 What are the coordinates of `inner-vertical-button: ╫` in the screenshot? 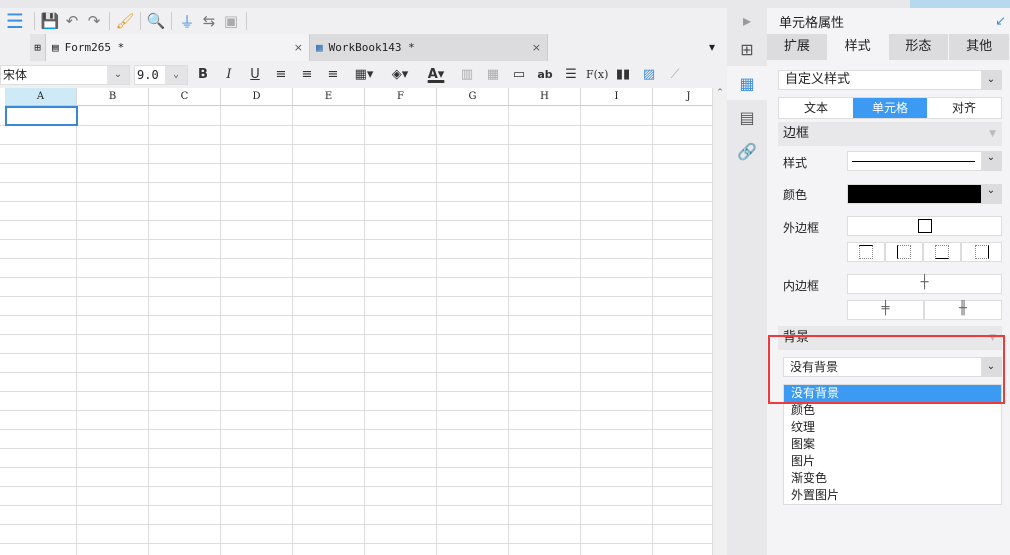 It's located at (963, 310).